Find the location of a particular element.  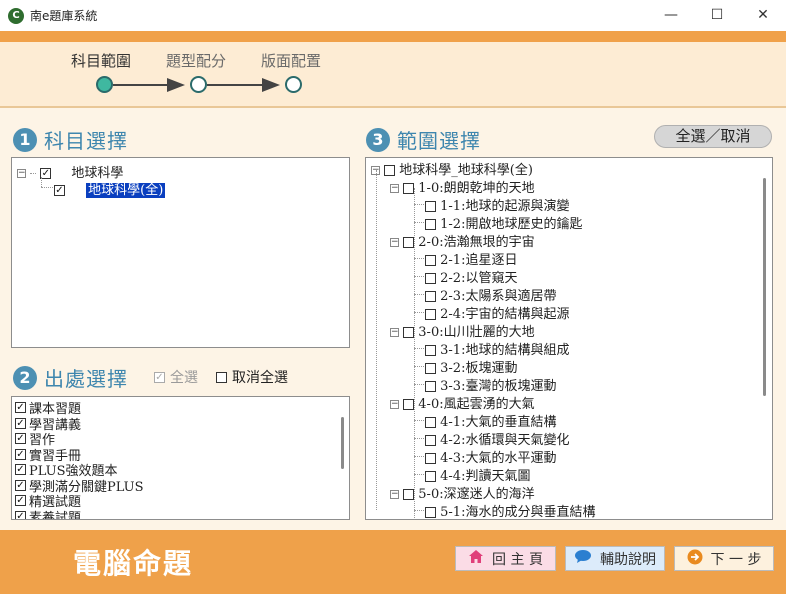

tree-node-label: 1-2:開啟地球歷史的鑰匙 is located at coordinates (511, 224).